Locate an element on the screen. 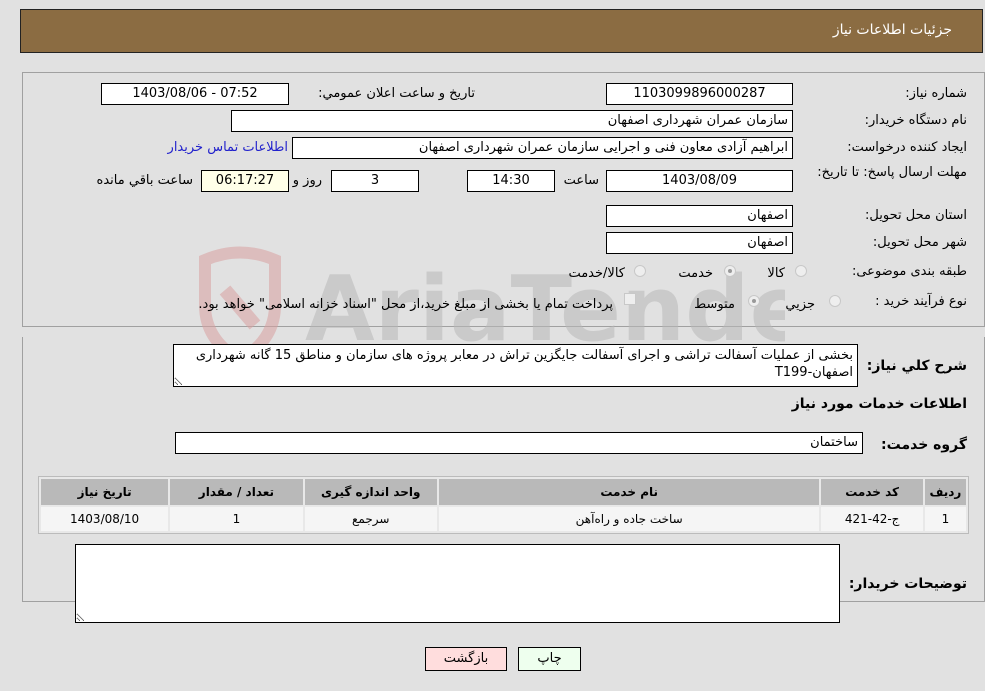 The height and width of the screenshot is (691, 985). buyer-org-field: سازمان عمران شهرداری اصفهان is located at coordinates (512, 121).